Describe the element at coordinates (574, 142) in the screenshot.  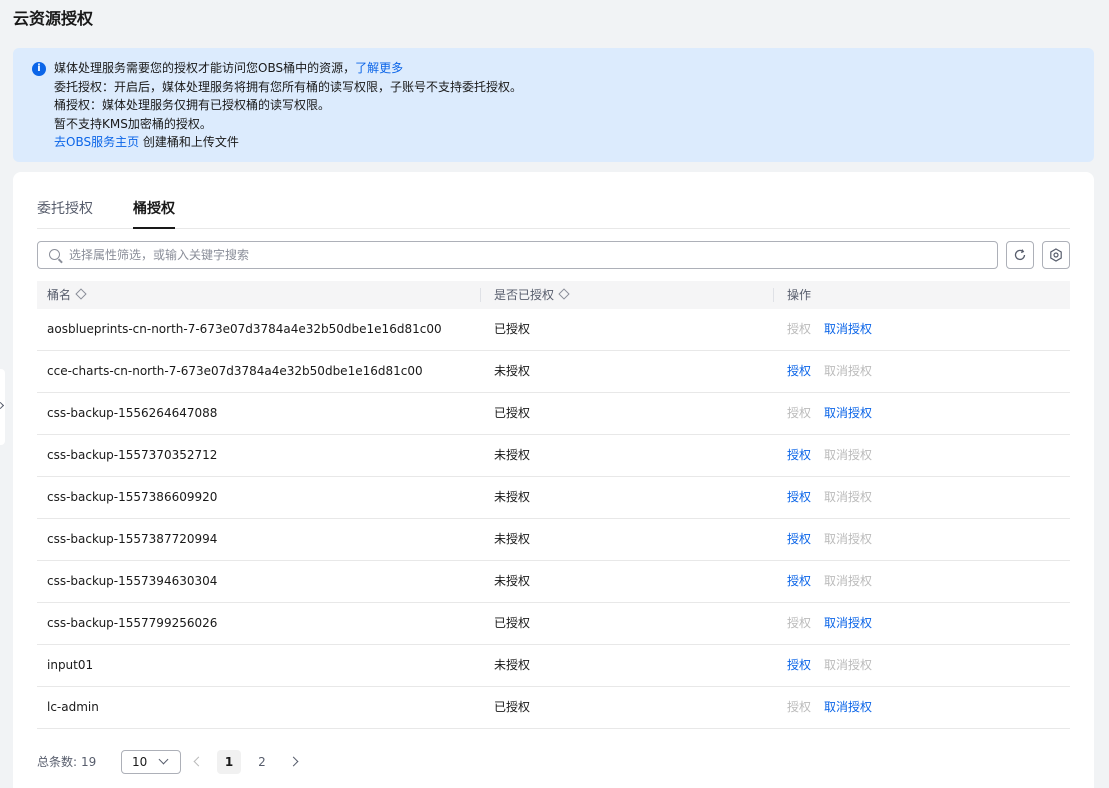
I see `notice-line-5: 去OBS服务主页 创建桶和上传文件` at that location.